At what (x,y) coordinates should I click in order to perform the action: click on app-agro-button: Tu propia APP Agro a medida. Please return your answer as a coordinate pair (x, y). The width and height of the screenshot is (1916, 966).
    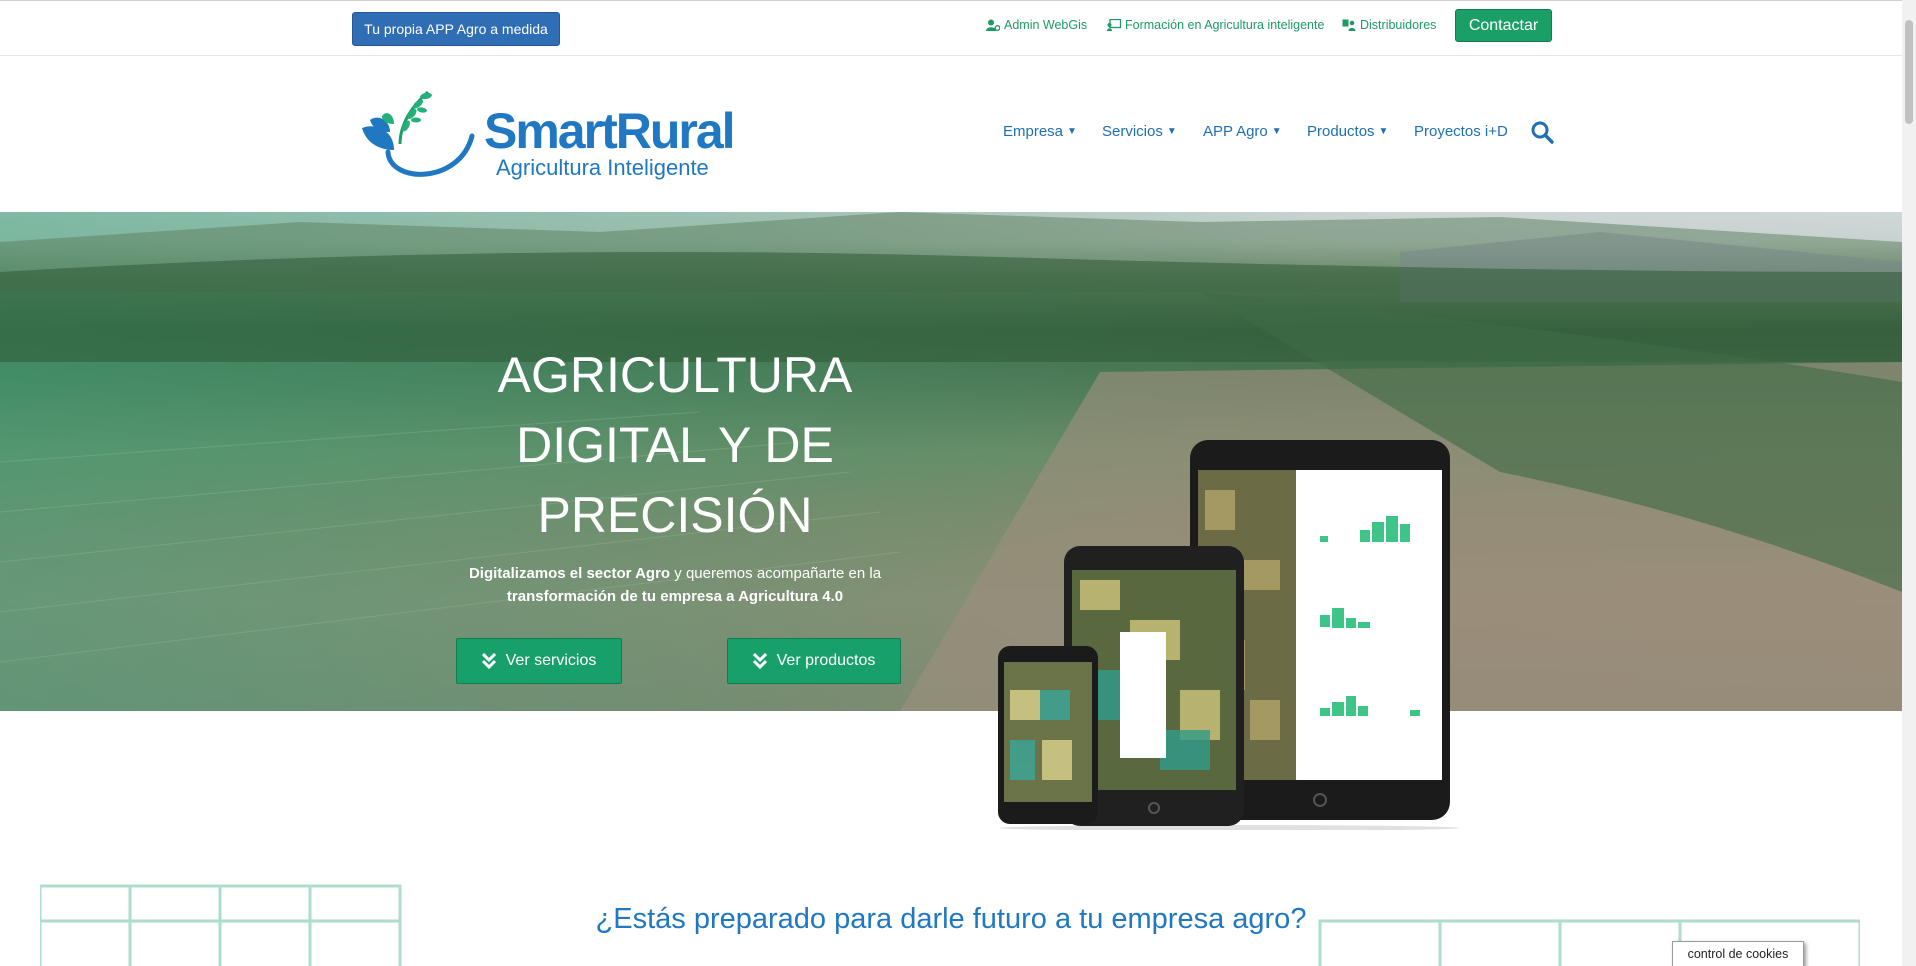
    Looking at the image, I should click on (456, 29).